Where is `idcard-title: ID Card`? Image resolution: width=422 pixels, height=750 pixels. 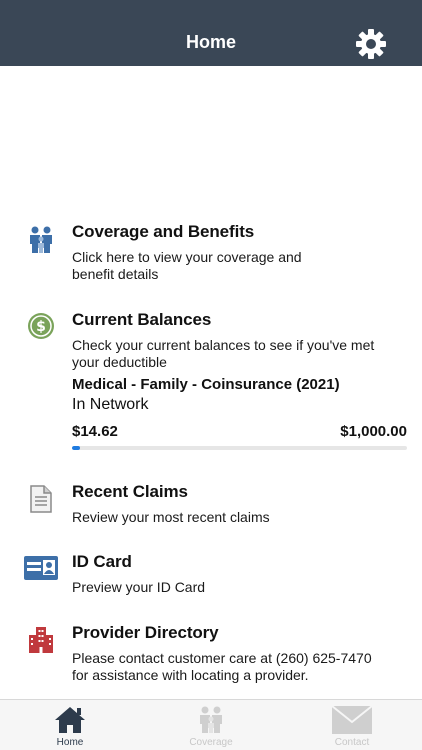 idcard-title: ID Card is located at coordinates (102, 561).